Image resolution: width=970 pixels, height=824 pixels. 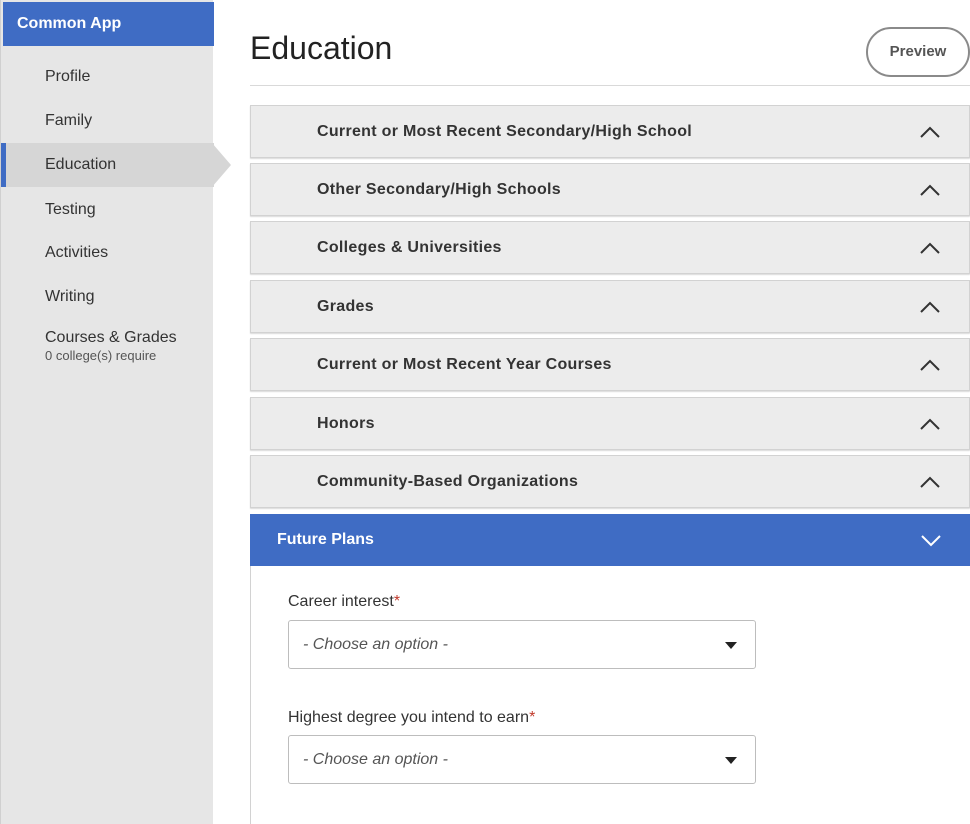 What do you see at coordinates (918, 52) in the screenshot?
I see `preview-button: Preview` at bounding box center [918, 52].